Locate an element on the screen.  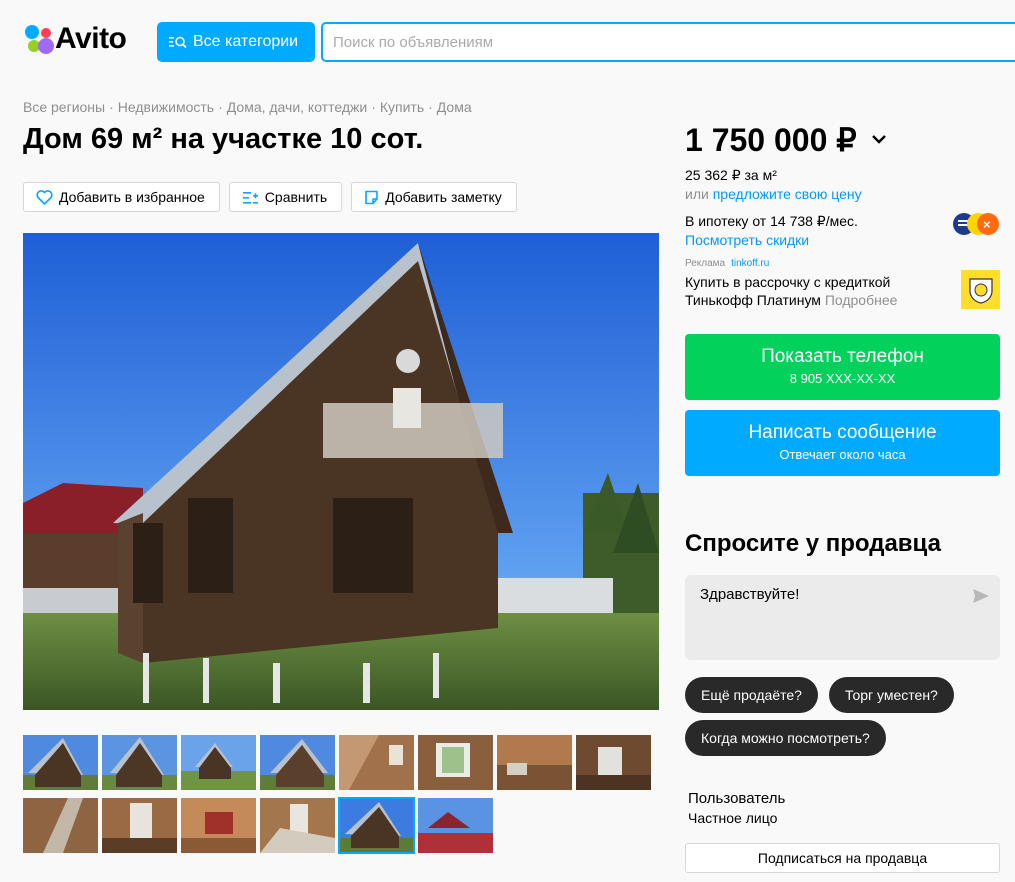
offer-prefix: или is located at coordinates (697, 194).